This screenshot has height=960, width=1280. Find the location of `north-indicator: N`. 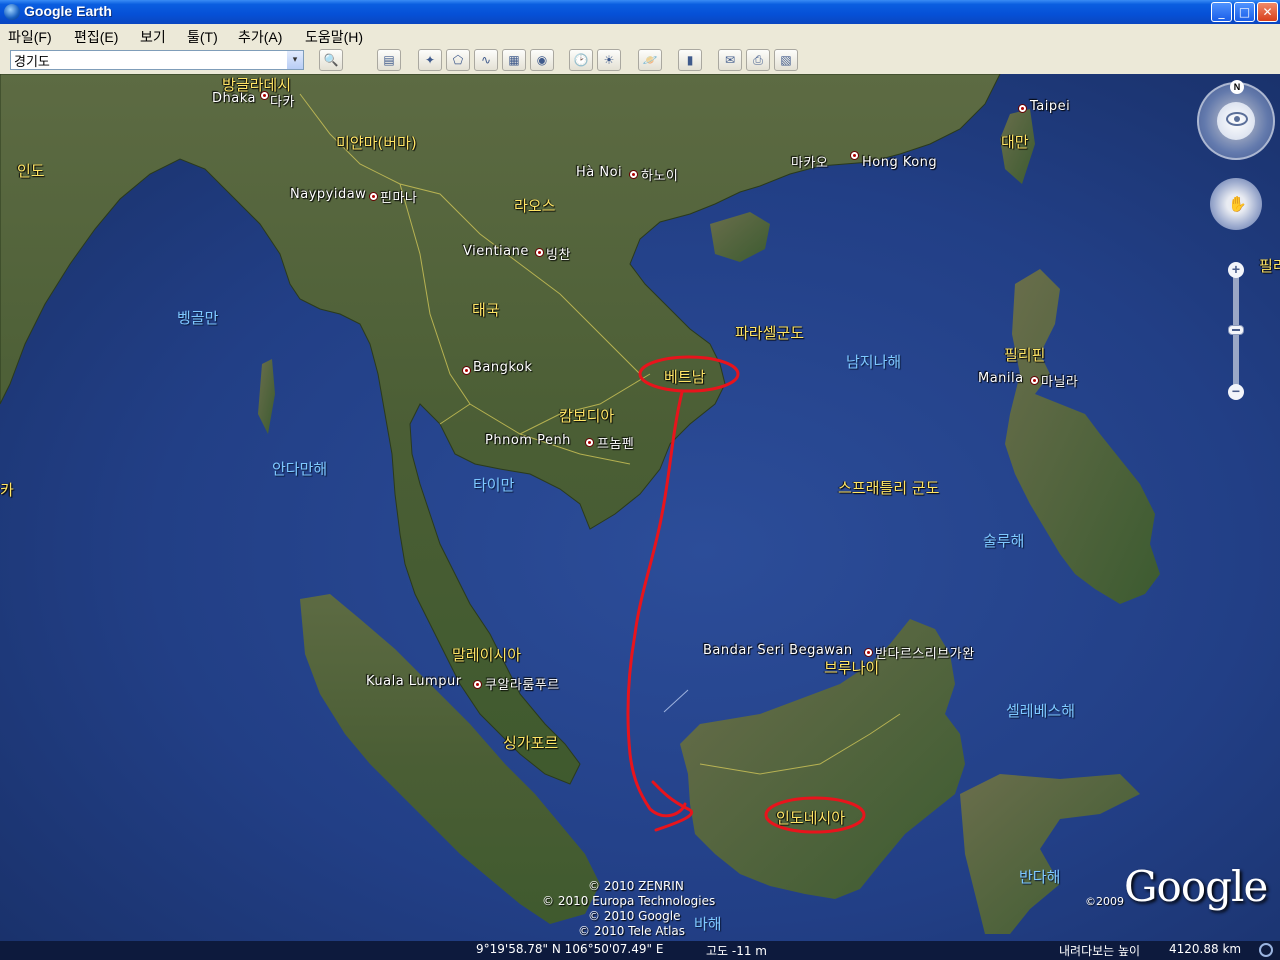

north-indicator: N is located at coordinates (1237, 87).